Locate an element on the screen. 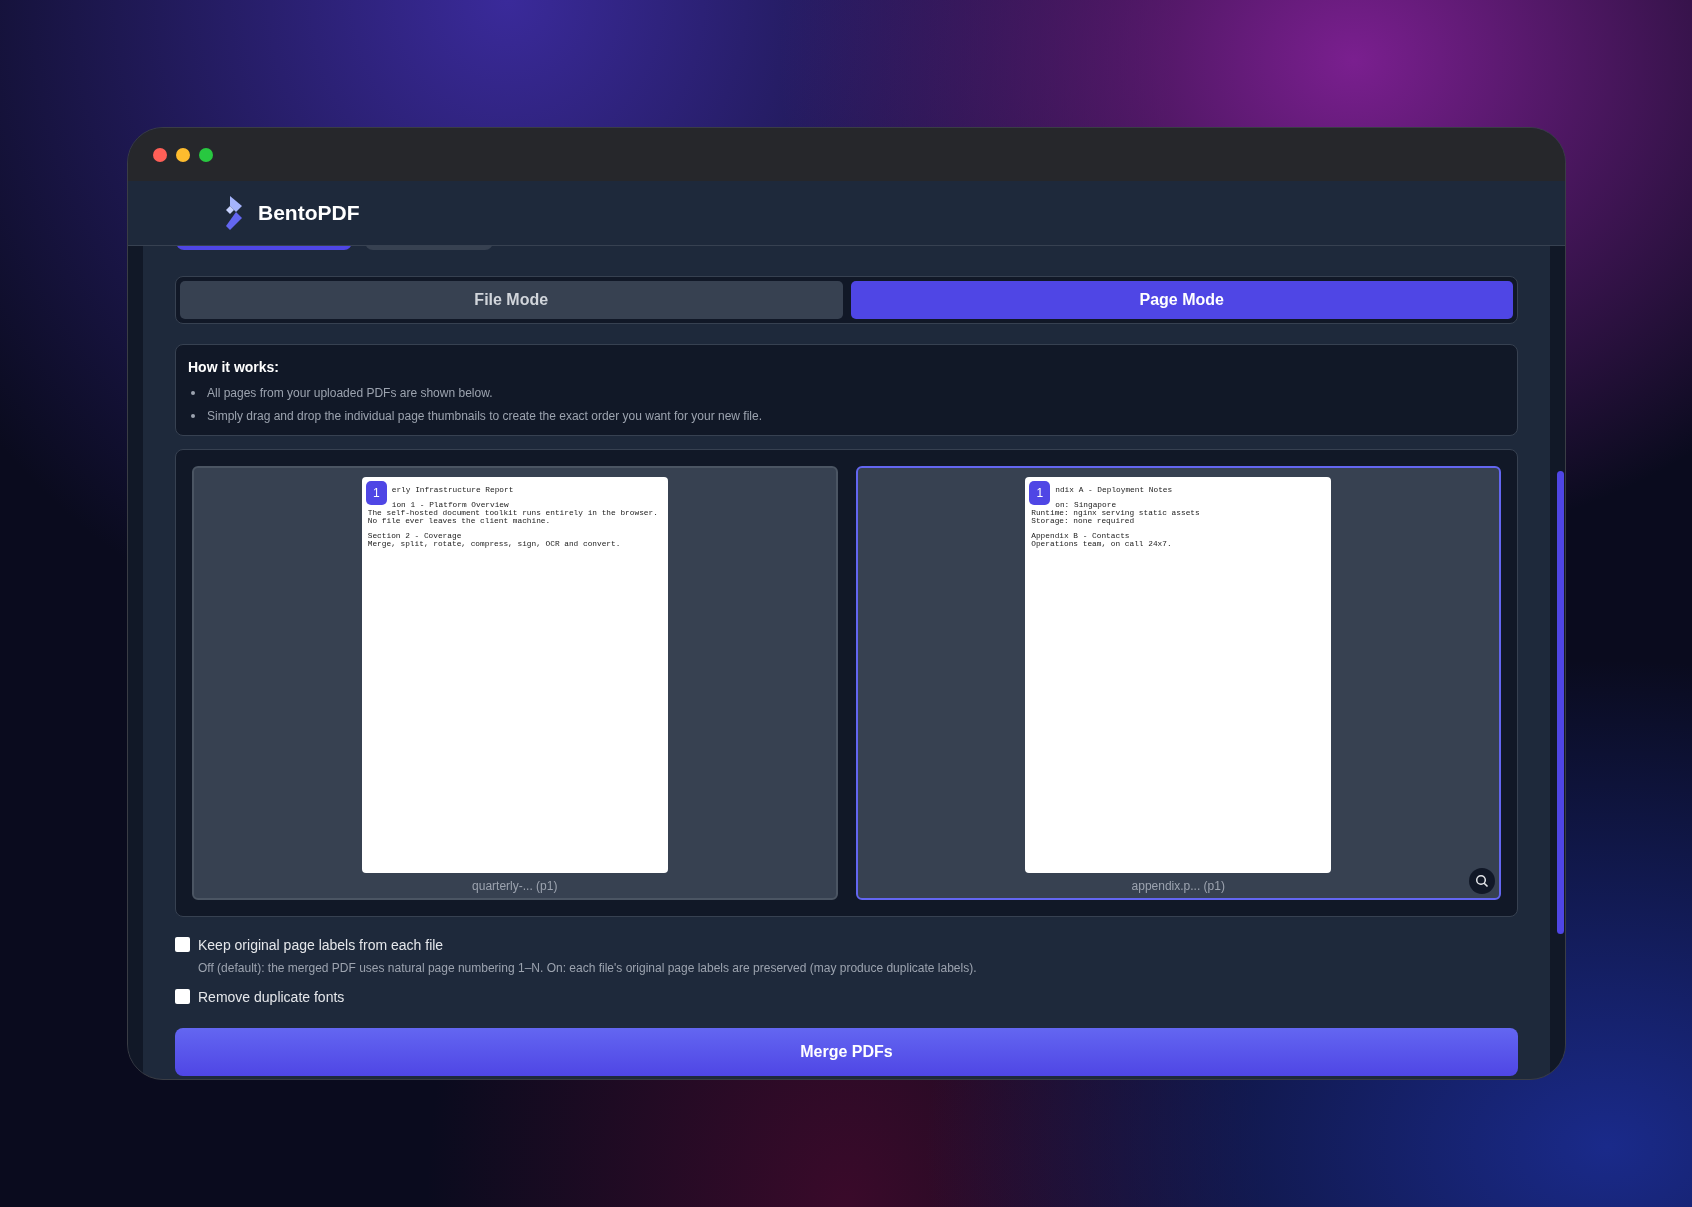 Image resolution: width=1692 pixels, height=1207 pixels. page-card is located at coordinates (515, 683).